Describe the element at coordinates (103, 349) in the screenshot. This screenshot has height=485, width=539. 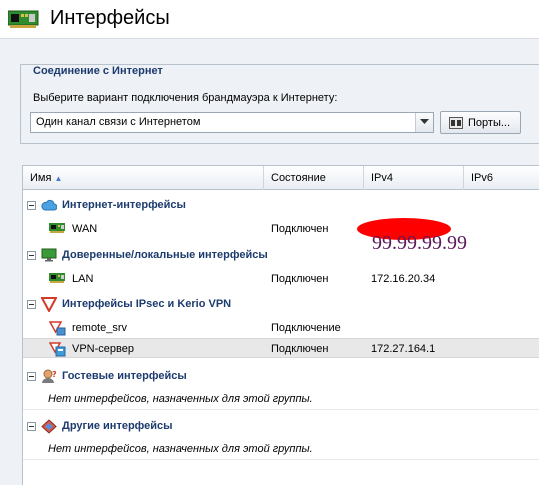
I see `interface-name: VPN-сервер` at that location.